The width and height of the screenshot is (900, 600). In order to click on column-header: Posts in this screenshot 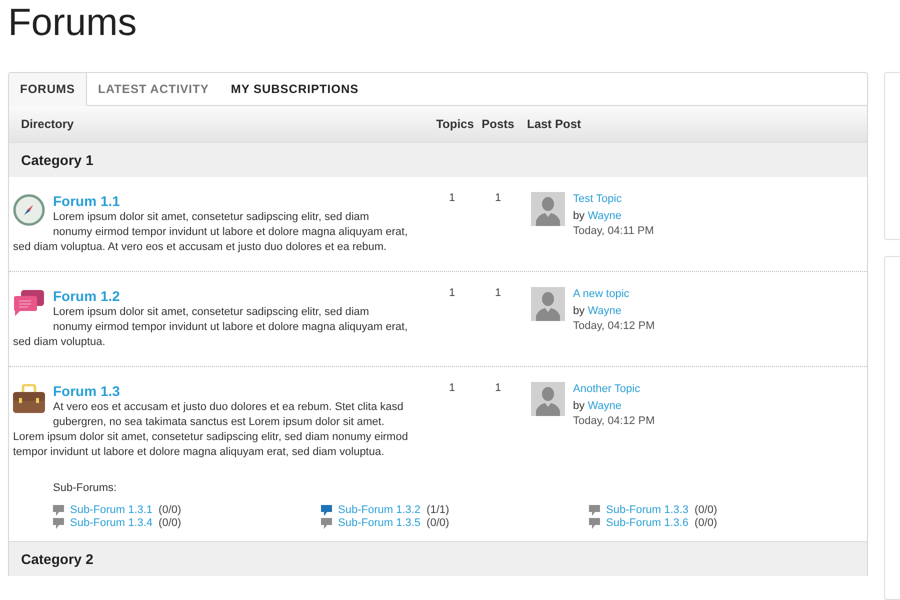, I will do `click(498, 124)`.